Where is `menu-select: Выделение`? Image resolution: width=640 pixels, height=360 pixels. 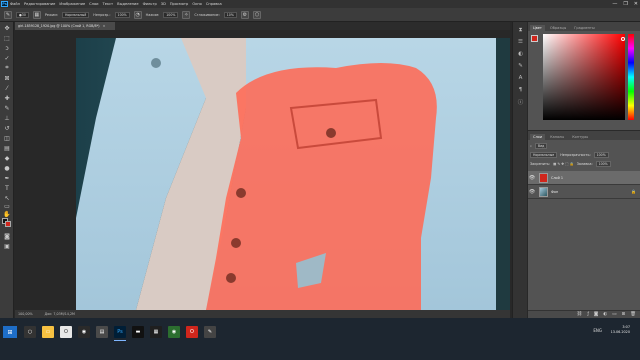
menu-select: Выделение is located at coordinates (127, 4).